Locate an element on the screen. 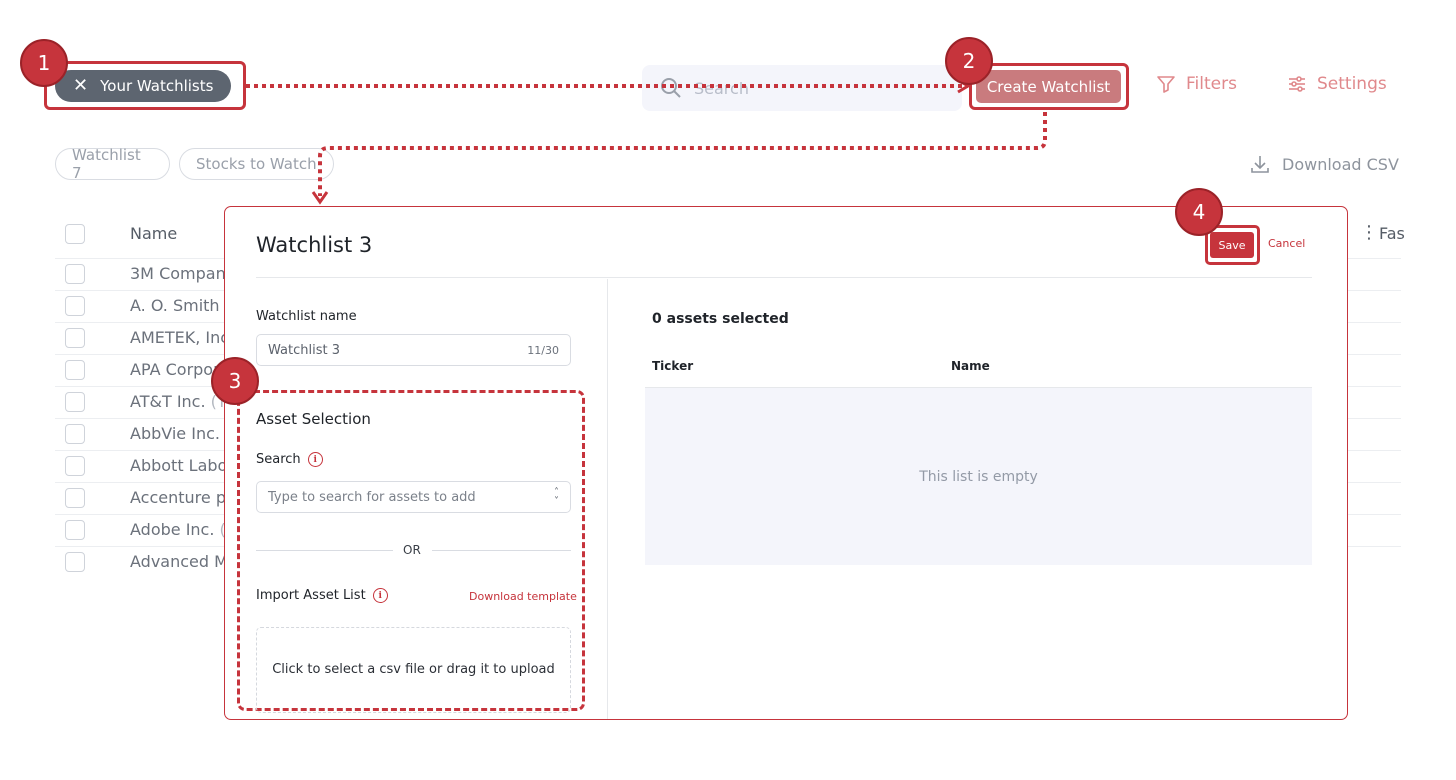  filters-label: Filters is located at coordinates (1211, 84).